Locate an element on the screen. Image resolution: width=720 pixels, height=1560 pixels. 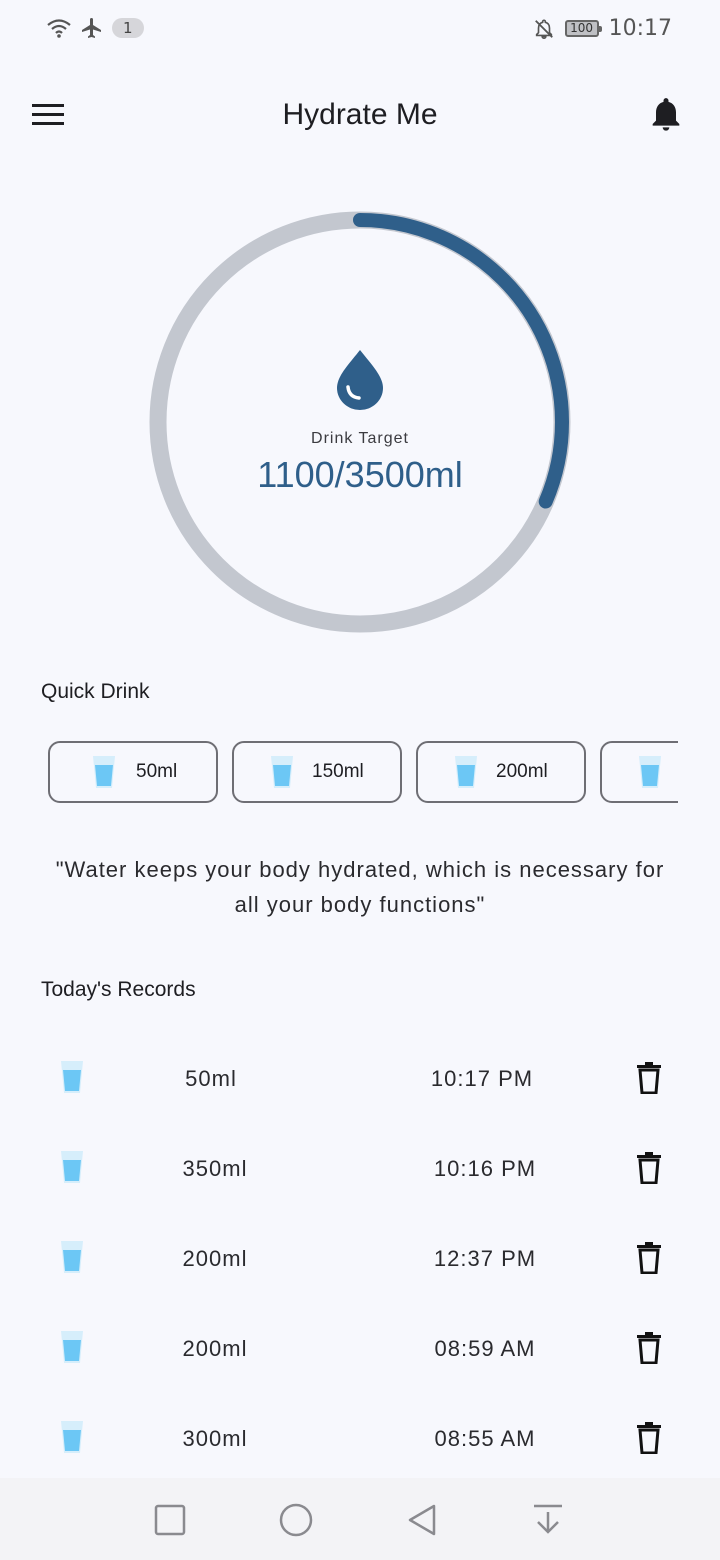
bell-off-icon is located at coordinates (543, 29).